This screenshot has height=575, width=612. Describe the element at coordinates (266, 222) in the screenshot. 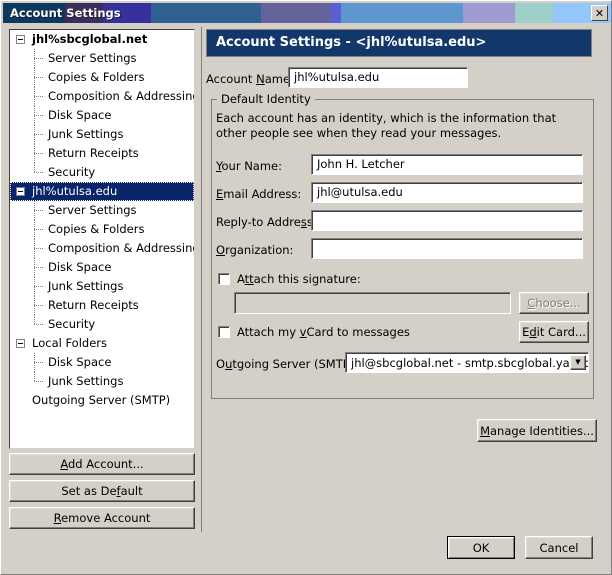

I see `reply-to-address-label: Reply-to Address:` at that location.